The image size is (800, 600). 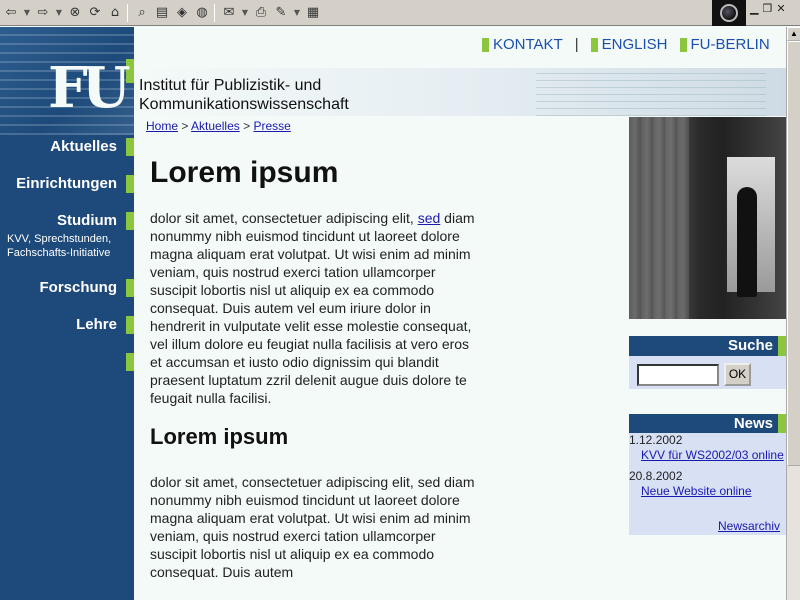 I want to click on institute-title-line1: Institut für Publizistik- und, so click(x=230, y=85).